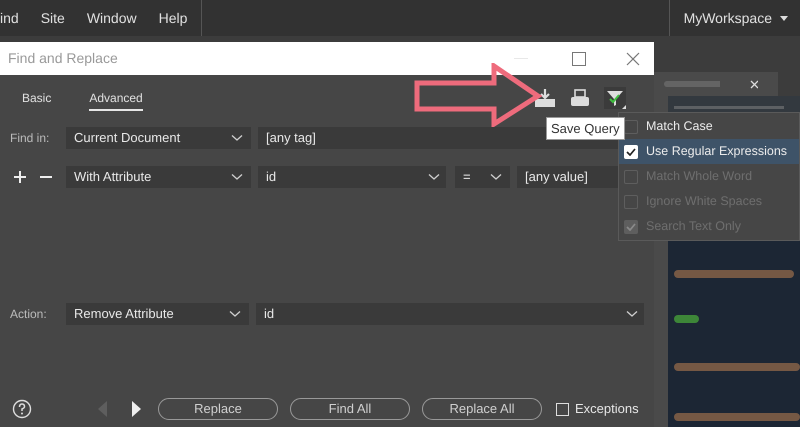 The height and width of the screenshot is (427, 800). Describe the element at coordinates (615, 98) in the screenshot. I see `filter-check-icon` at that location.